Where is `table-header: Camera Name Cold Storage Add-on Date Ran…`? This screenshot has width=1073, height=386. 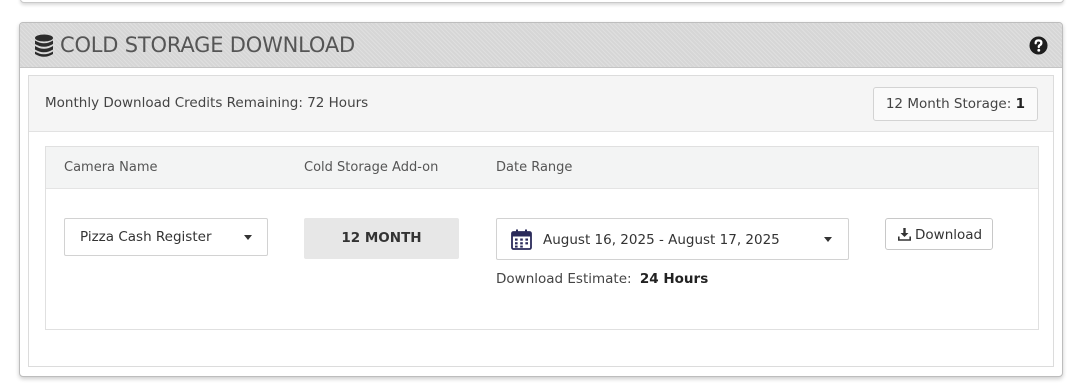 table-header: Camera Name Cold Storage Add-on Date Ran… is located at coordinates (542, 168).